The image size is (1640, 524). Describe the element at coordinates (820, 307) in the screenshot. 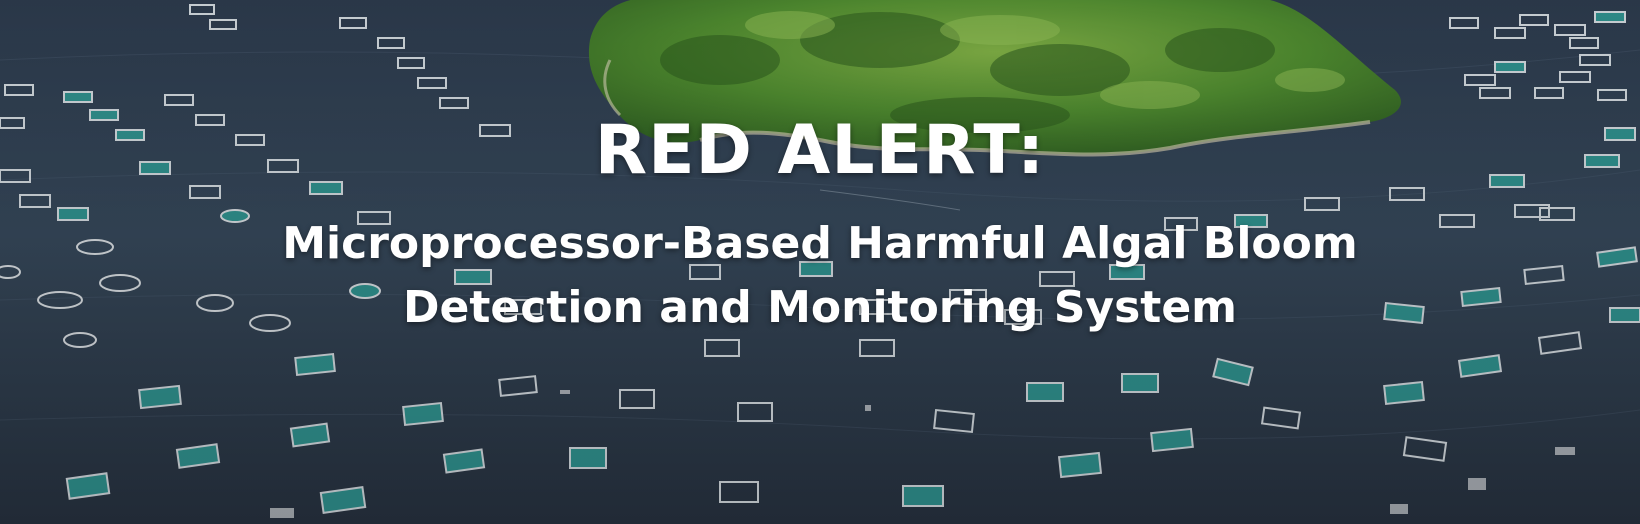

I see `subtitle-line-2: Detection and Monitoring System` at that location.